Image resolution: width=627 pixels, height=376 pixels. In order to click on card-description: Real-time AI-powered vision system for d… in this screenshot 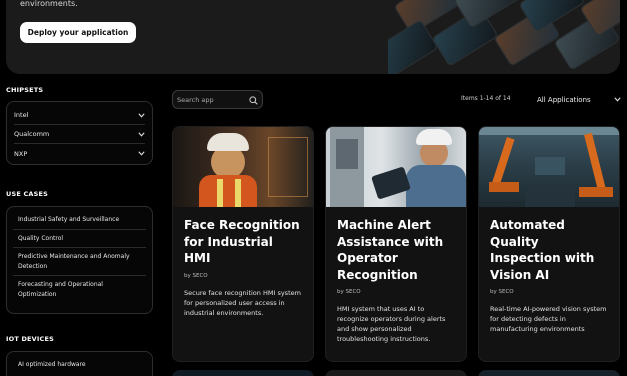, I will do `click(548, 319)`.